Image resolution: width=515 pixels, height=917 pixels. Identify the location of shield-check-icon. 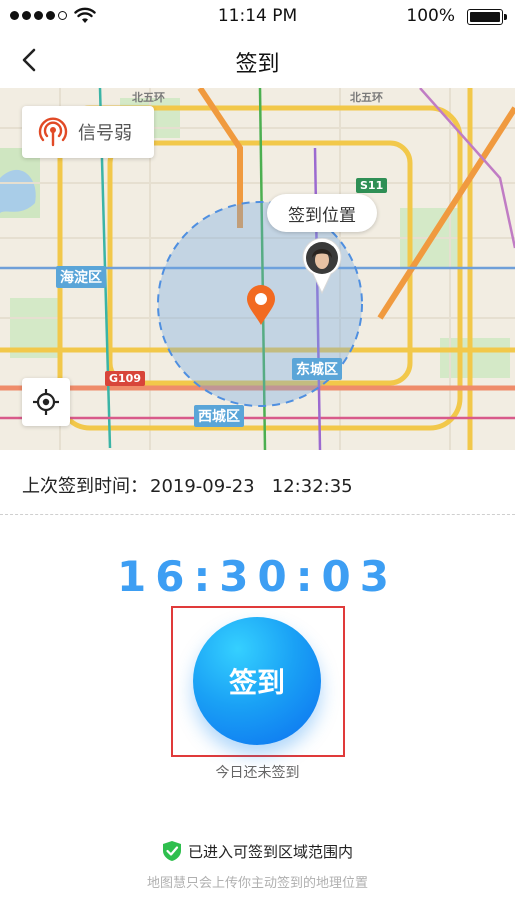
(171, 851).